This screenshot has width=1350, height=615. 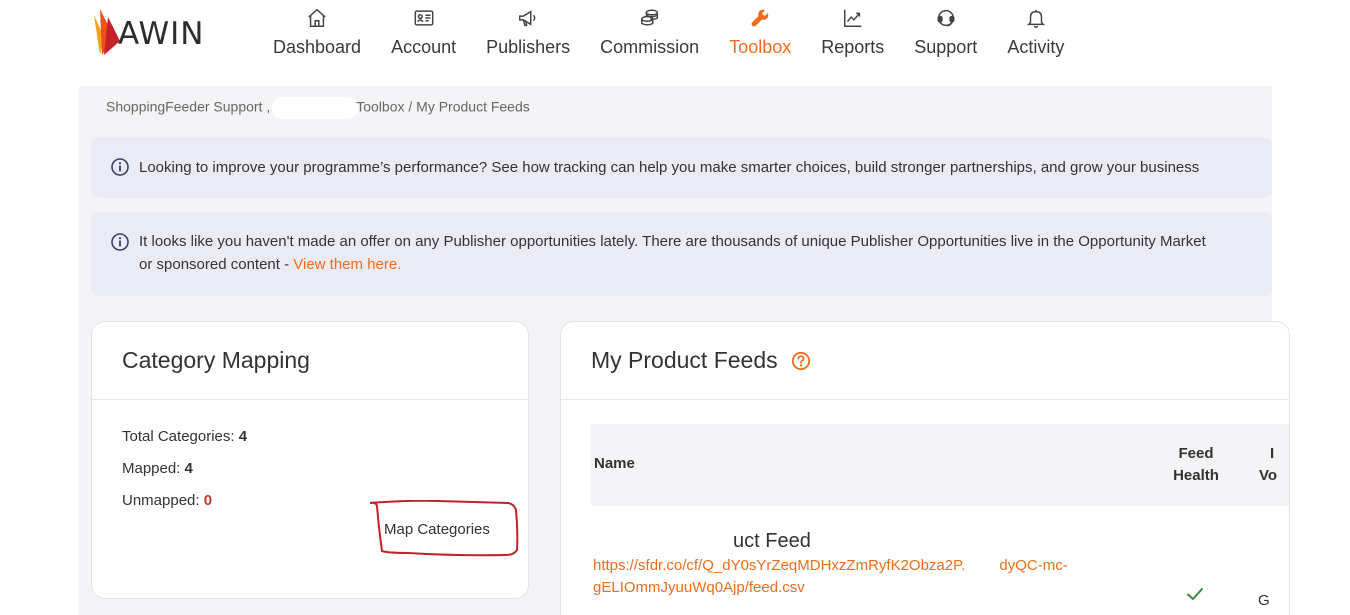 What do you see at coordinates (188, 107) in the screenshot?
I see `breadcrumb-account: ShoppingFeeder Support ,` at bounding box center [188, 107].